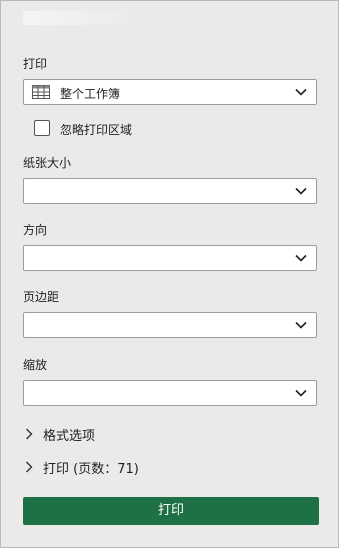  What do you see at coordinates (170, 393) in the screenshot?
I see `scaling-dropdown` at bounding box center [170, 393].